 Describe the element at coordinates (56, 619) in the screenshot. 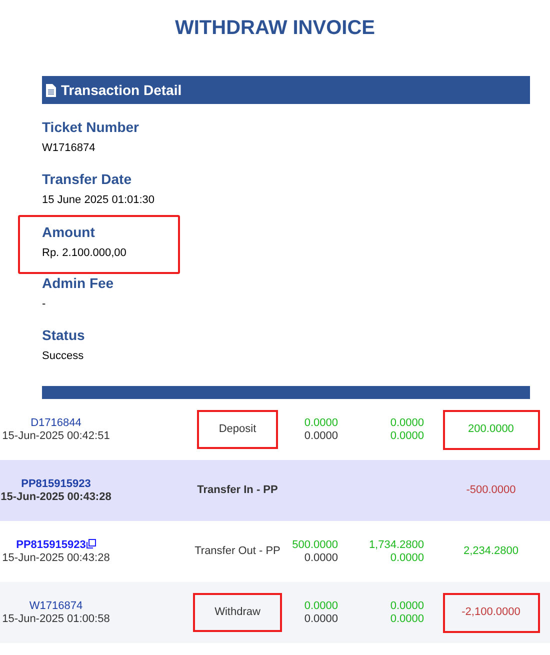

I see `timestamp: 15-Jun-2025 01:00:58` at that location.